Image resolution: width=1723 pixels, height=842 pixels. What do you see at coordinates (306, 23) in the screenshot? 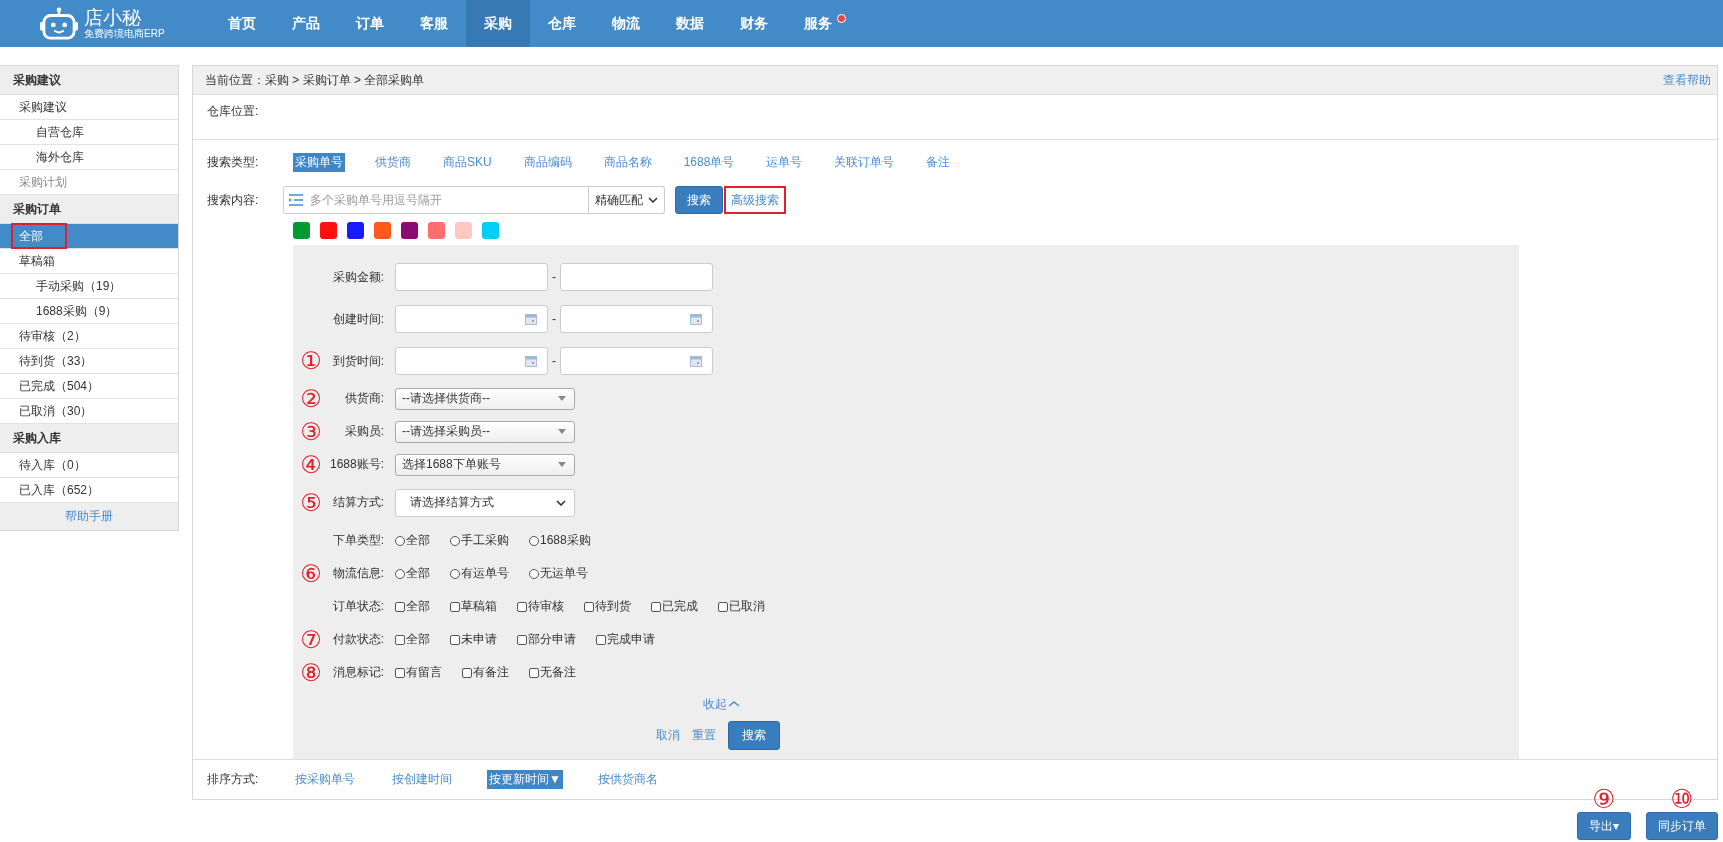
I see `nav-tab: 产品` at bounding box center [306, 23].